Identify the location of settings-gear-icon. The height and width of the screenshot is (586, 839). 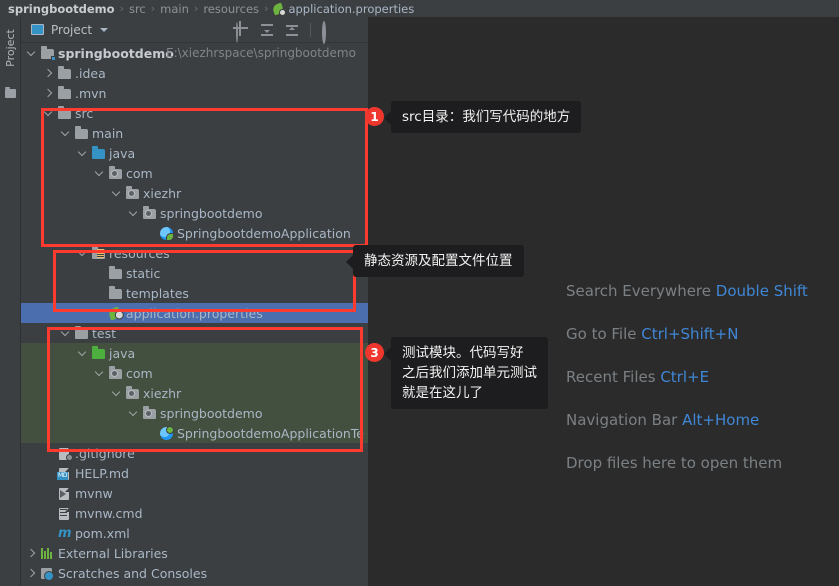
(329, 32).